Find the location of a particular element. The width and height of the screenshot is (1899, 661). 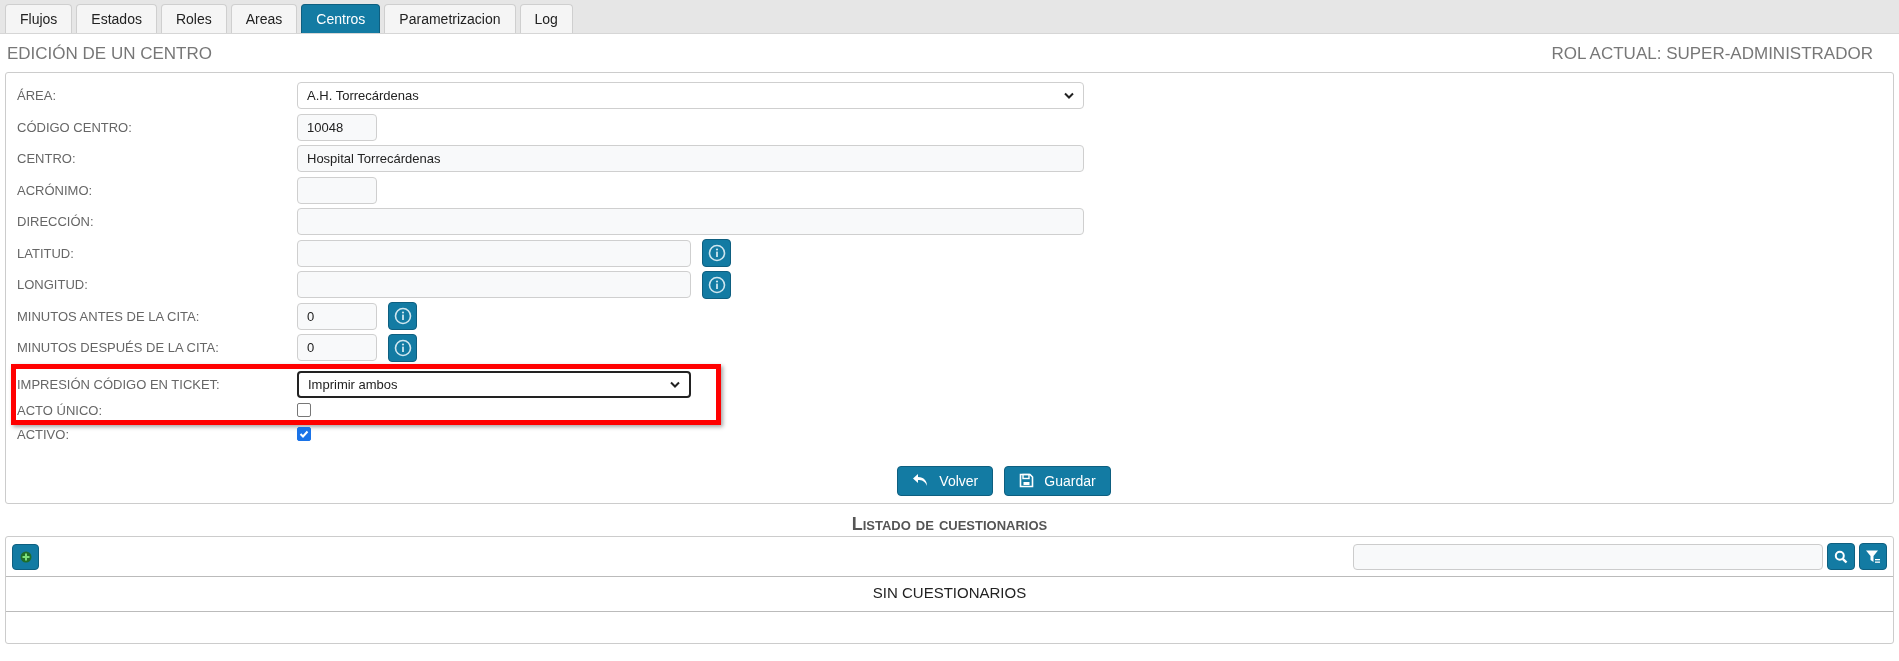

search-button is located at coordinates (1841, 556).